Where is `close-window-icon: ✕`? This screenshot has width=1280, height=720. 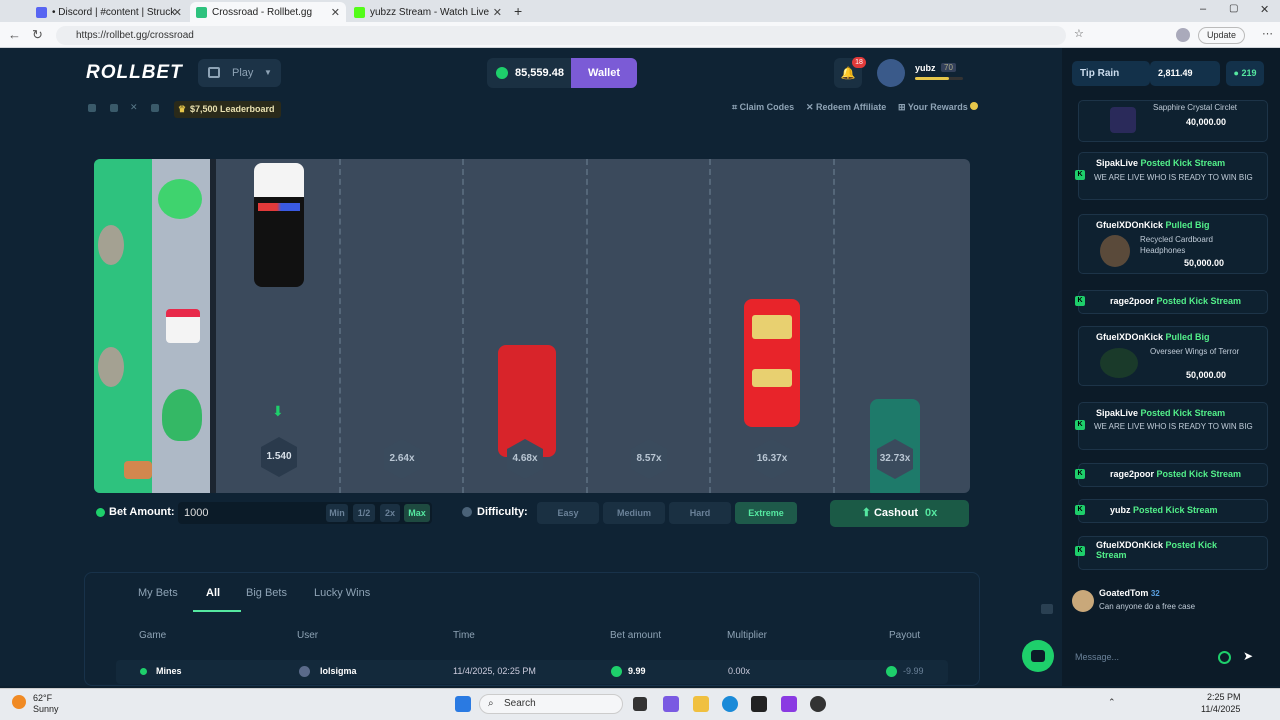
close-window-icon: ✕ is located at coordinates (1264, 9).